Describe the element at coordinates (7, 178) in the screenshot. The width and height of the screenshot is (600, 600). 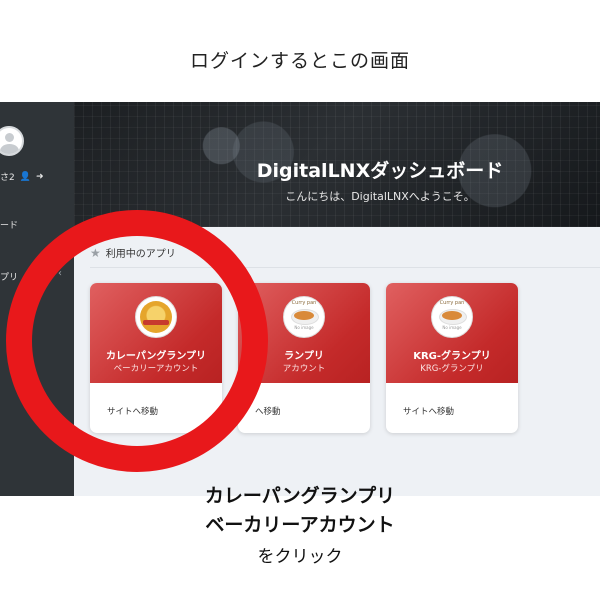
I see `user-name: さ2` at that location.